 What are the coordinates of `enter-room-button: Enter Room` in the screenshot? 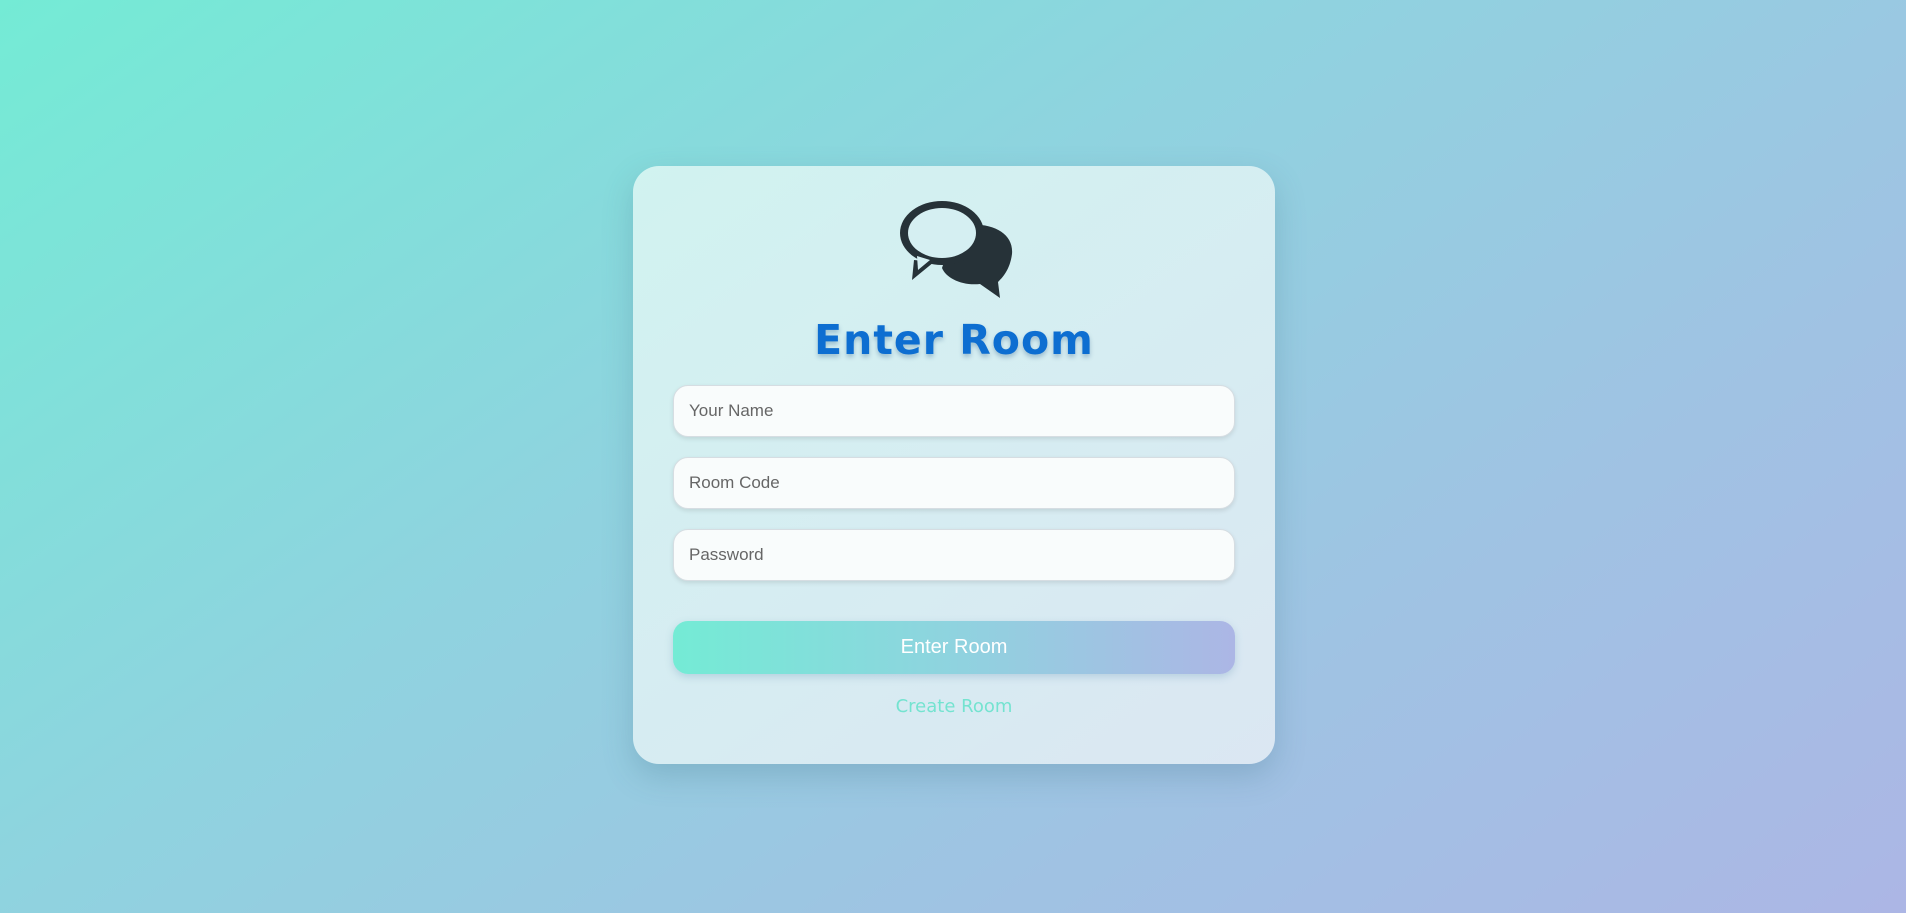 It's located at (954, 647).